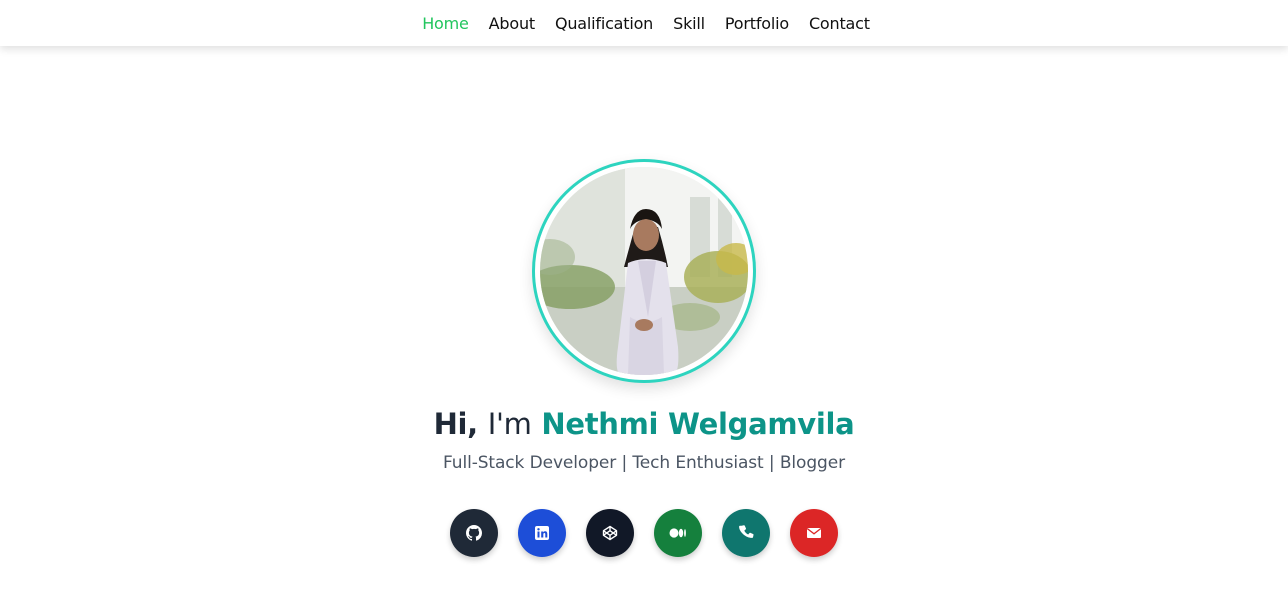 The height and width of the screenshot is (610, 1288). What do you see at coordinates (445, 23) in the screenshot?
I see `nav-link-home: Home` at bounding box center [445, 23].